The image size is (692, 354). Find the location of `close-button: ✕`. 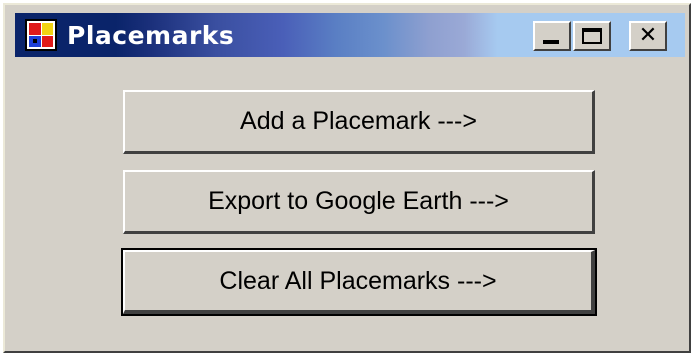

close-button: ✕ is located at coordinates (648, 36).